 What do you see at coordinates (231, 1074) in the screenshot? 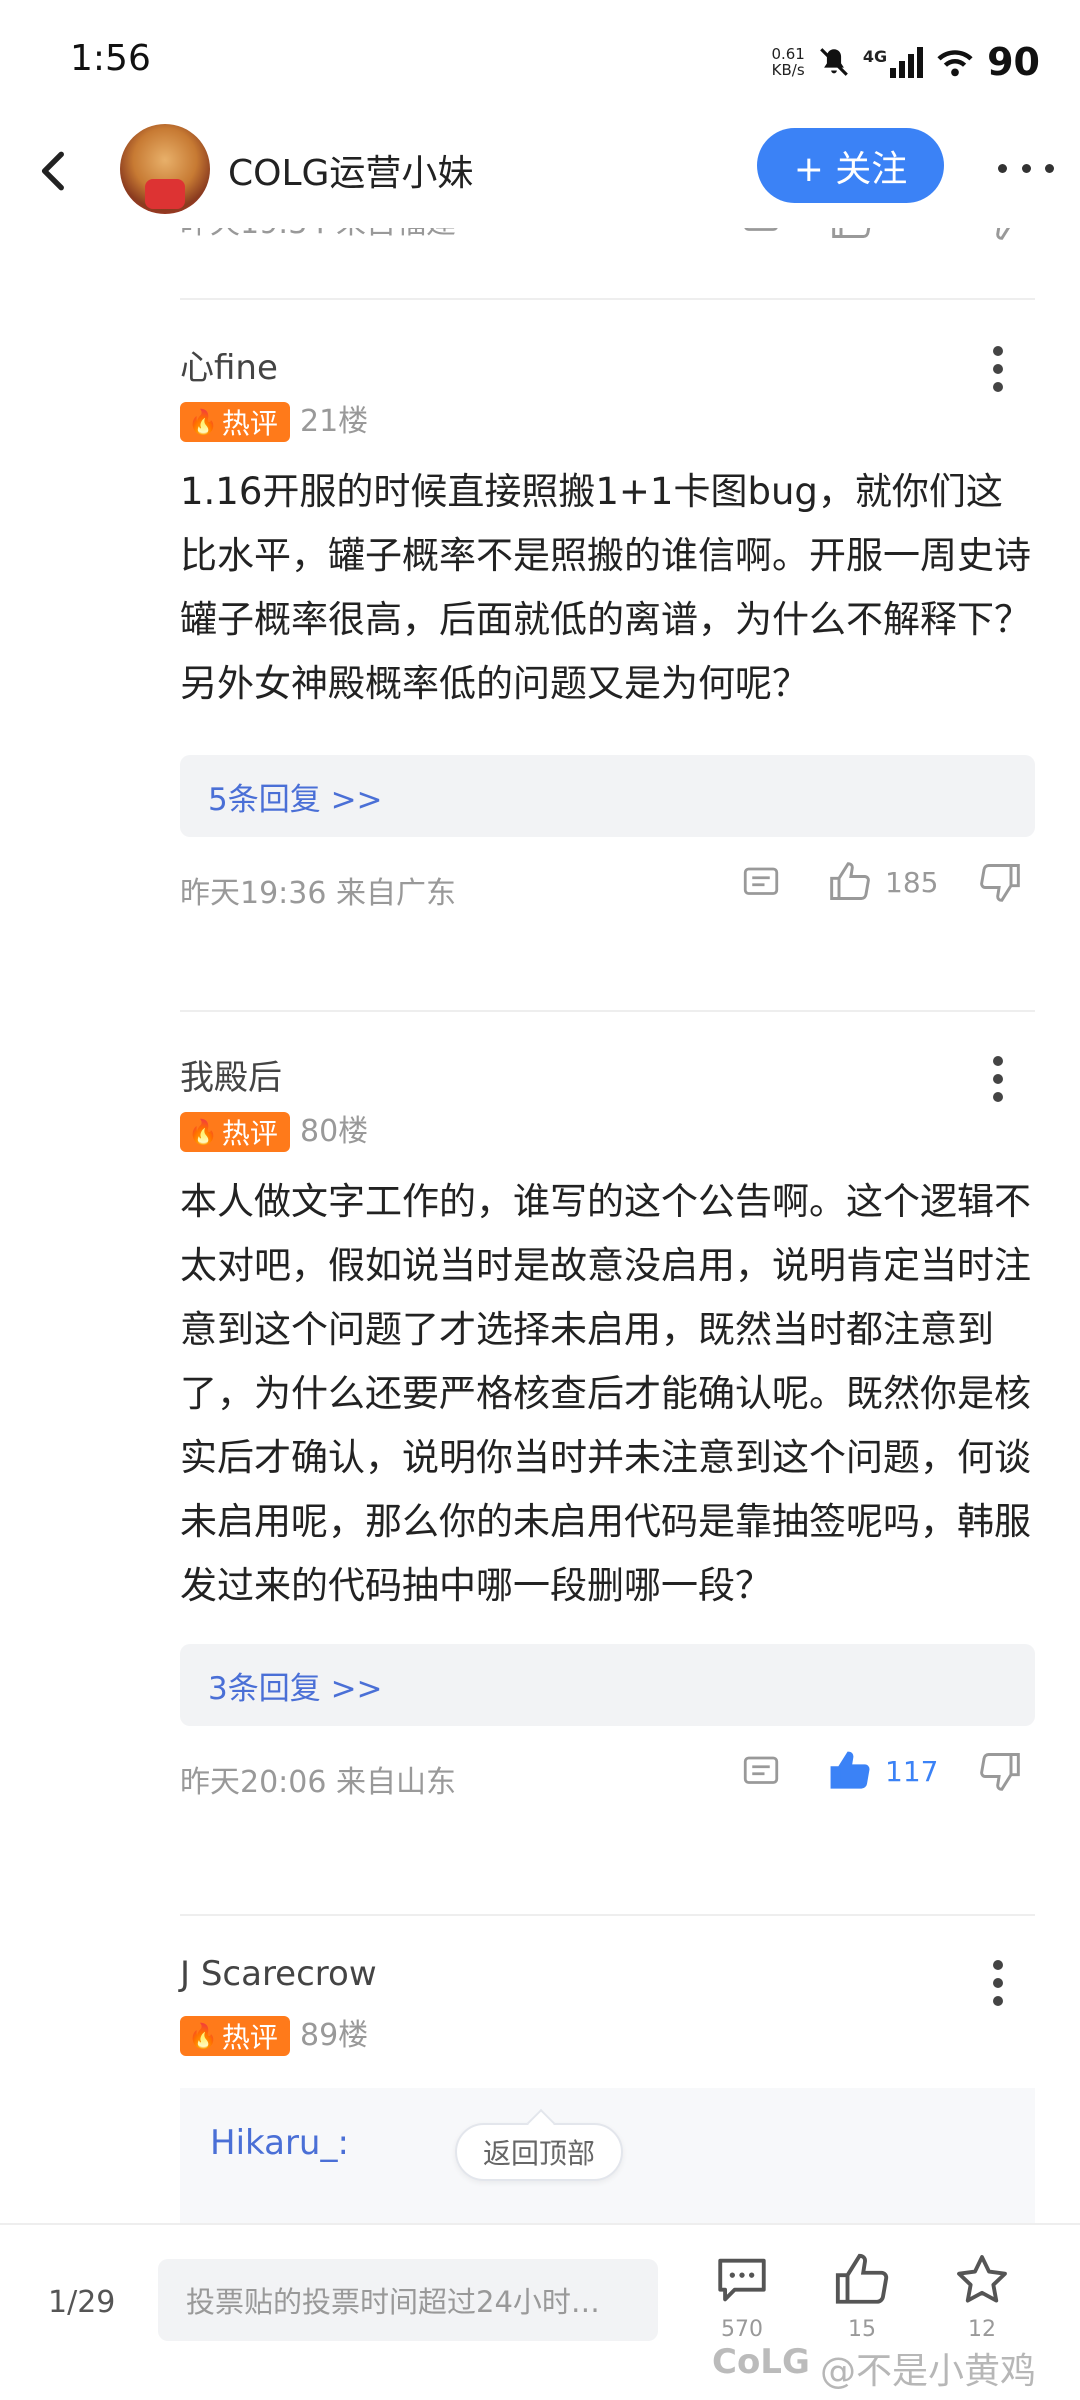
I see `comment-author: 我殿后` at bounding box center [231, 1074].